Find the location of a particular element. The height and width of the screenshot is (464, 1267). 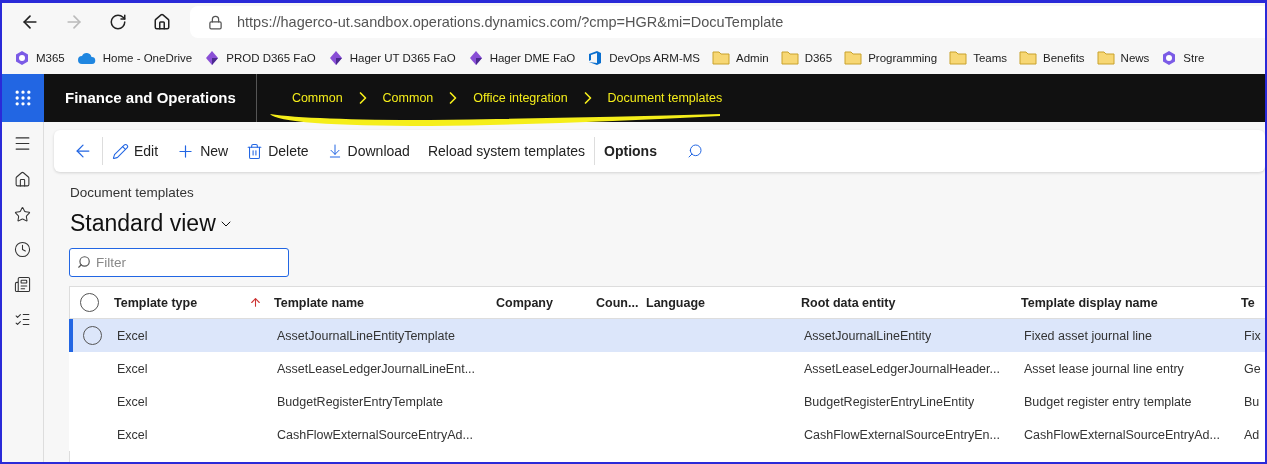

column-header: Root data entity is located at coordinates (848, 302).